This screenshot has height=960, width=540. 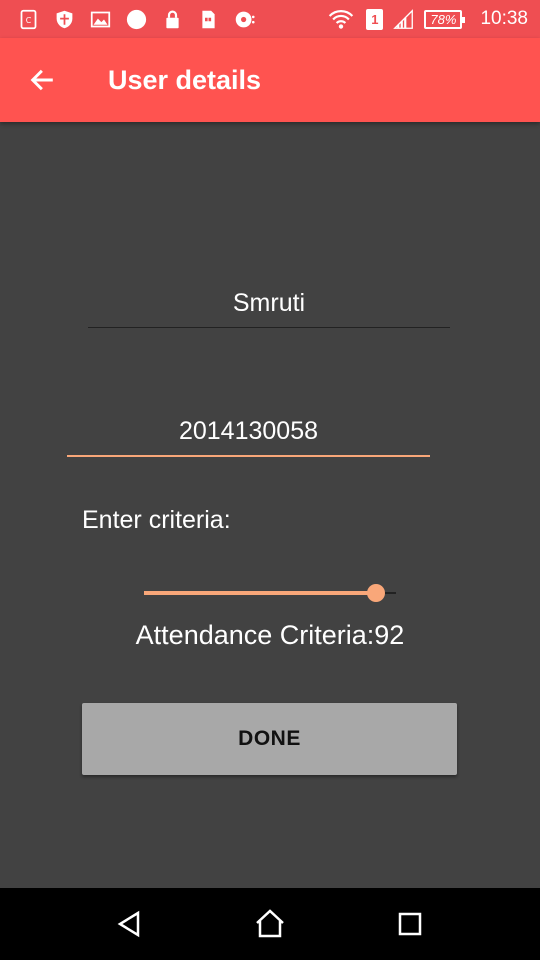 I want to click on lock-icon, so click(x=172, y=19).